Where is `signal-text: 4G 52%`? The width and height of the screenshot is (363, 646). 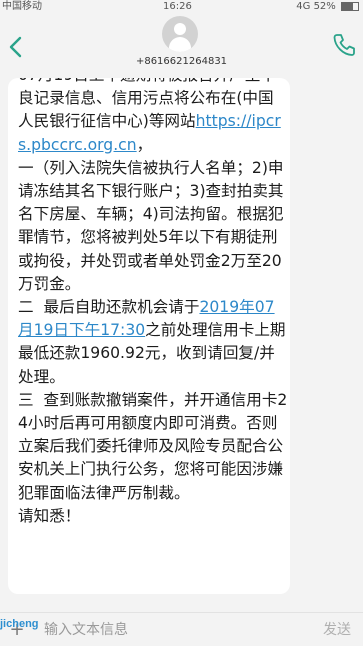 signal-text: 4G 52% is located at coordinates (316, 6).